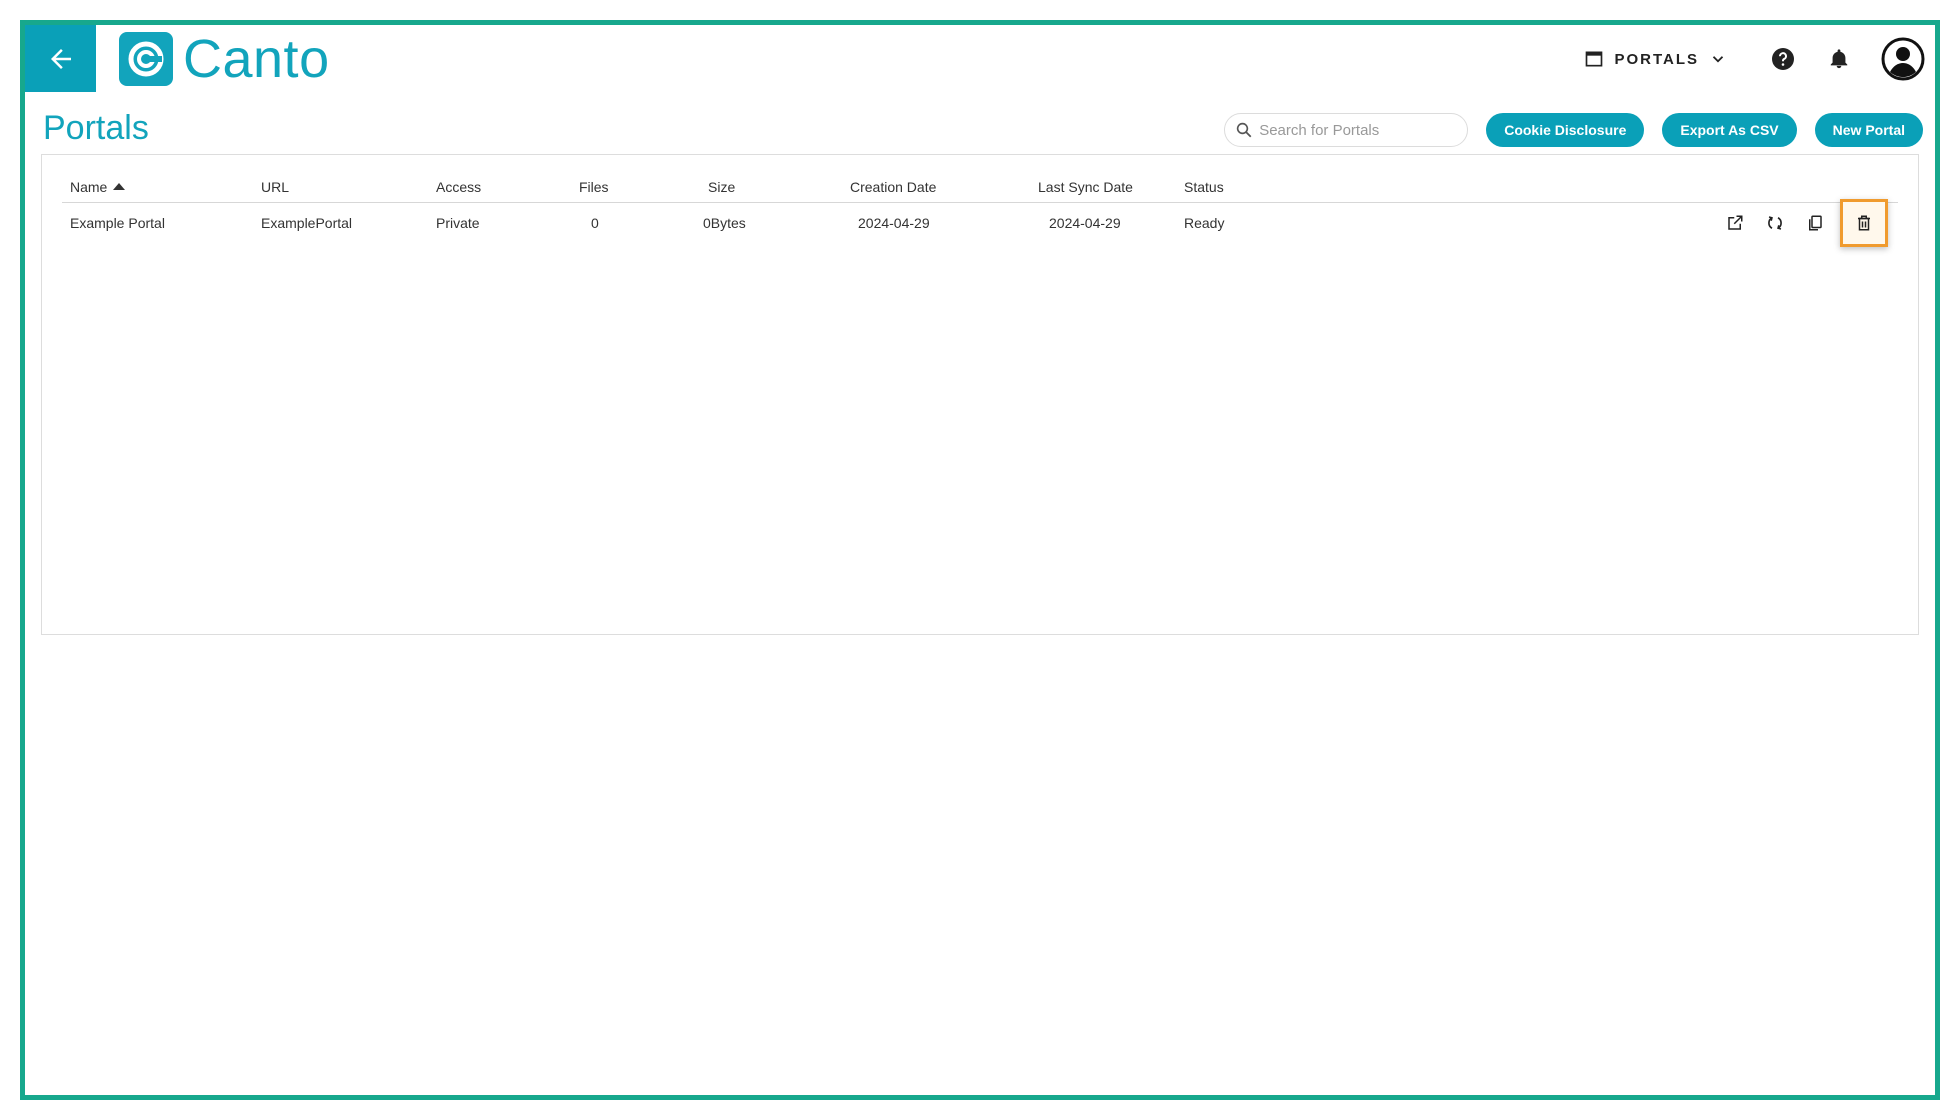 This screenshot has width=1960, height=1120. Describe the element at coordinates (1565, 130) in the screenshot. I see `cookie-disclosure-button: Cookie Disclosure` at that location.